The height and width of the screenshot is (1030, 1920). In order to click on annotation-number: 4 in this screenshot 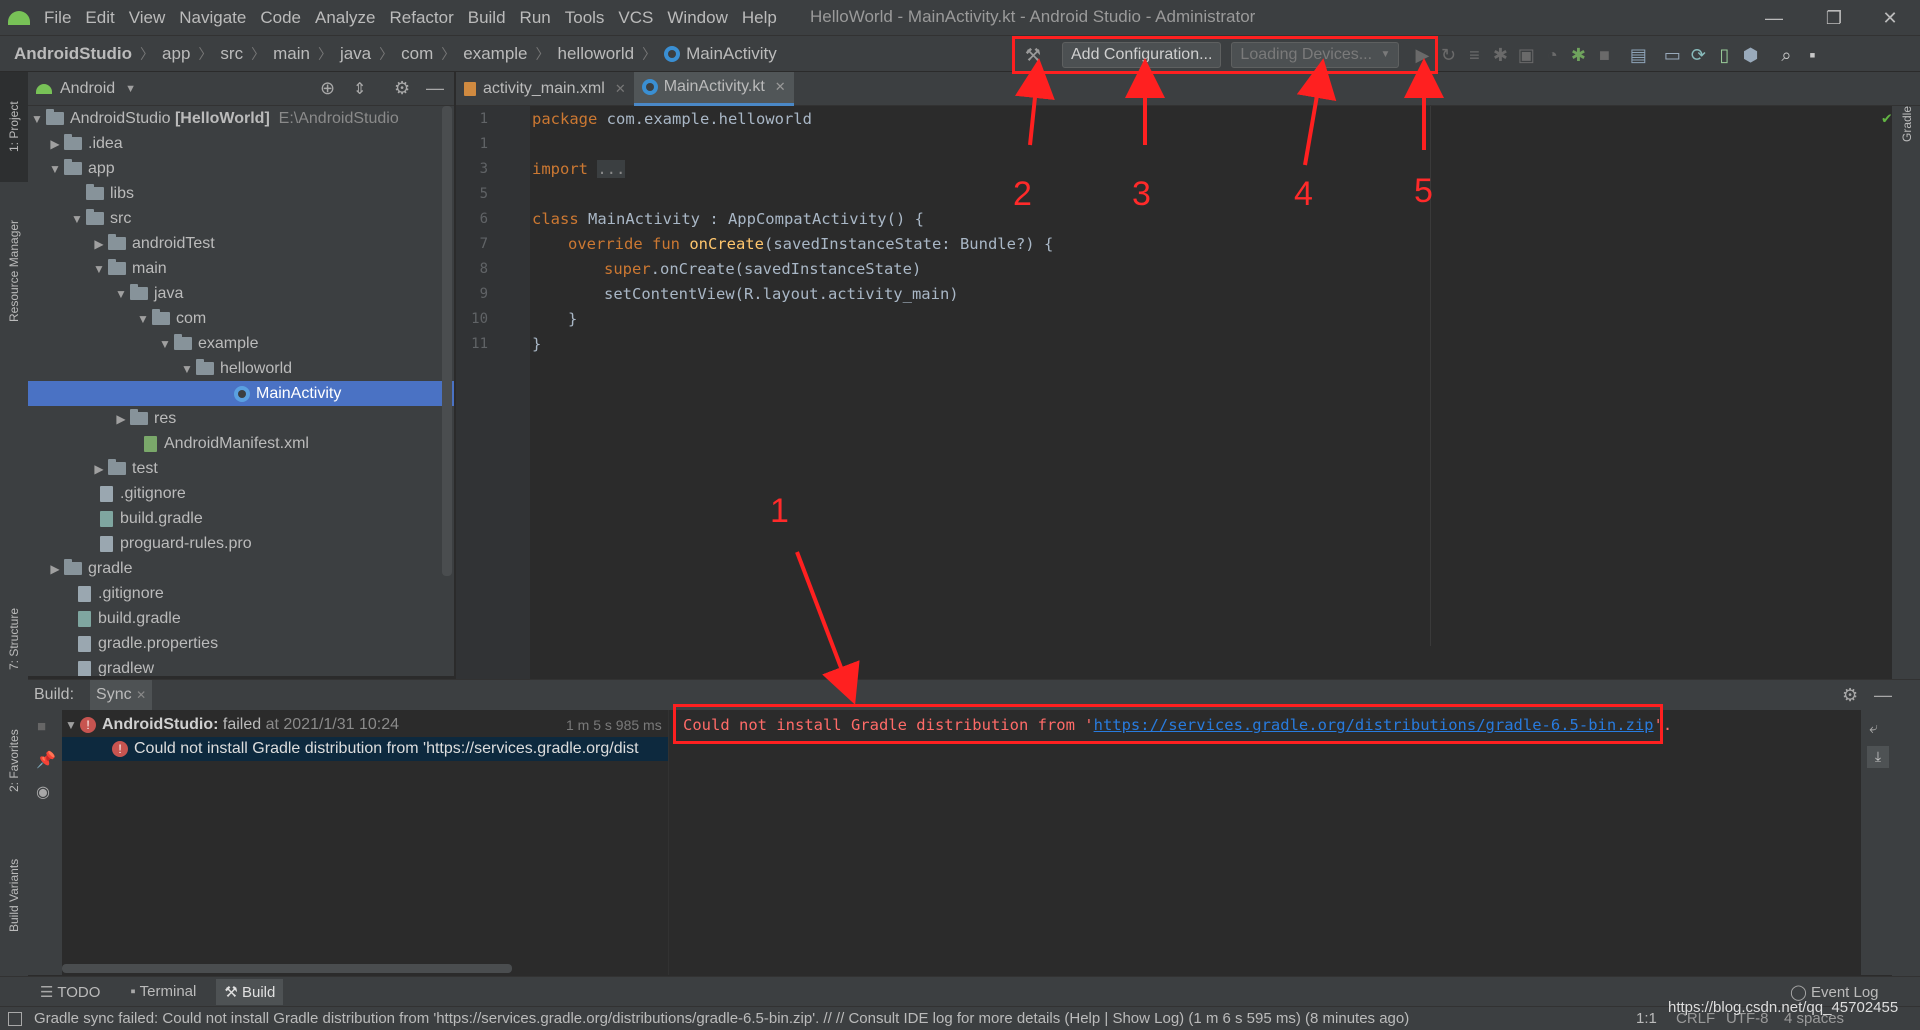, I will do `click(1303, 194)`.